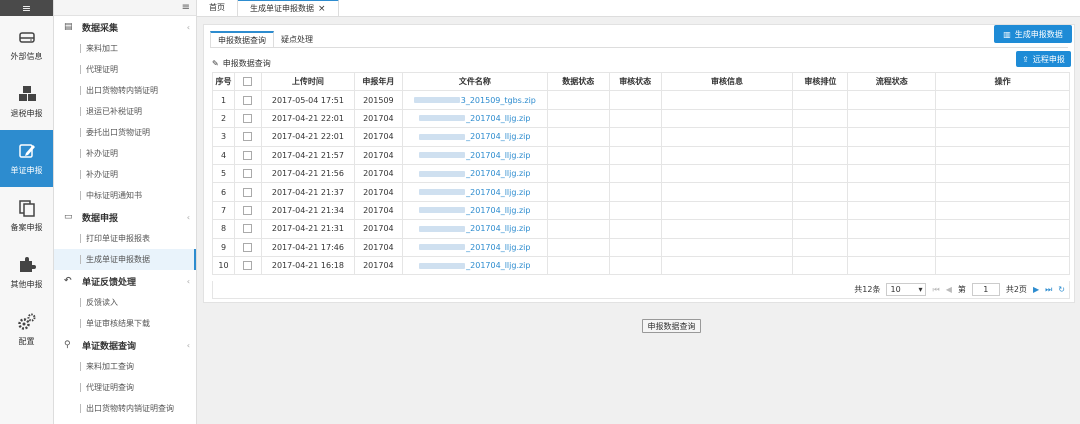 The height and width of the screenshot is (424, 1080). I want to click on column-header: 序号, so click(223, 81).